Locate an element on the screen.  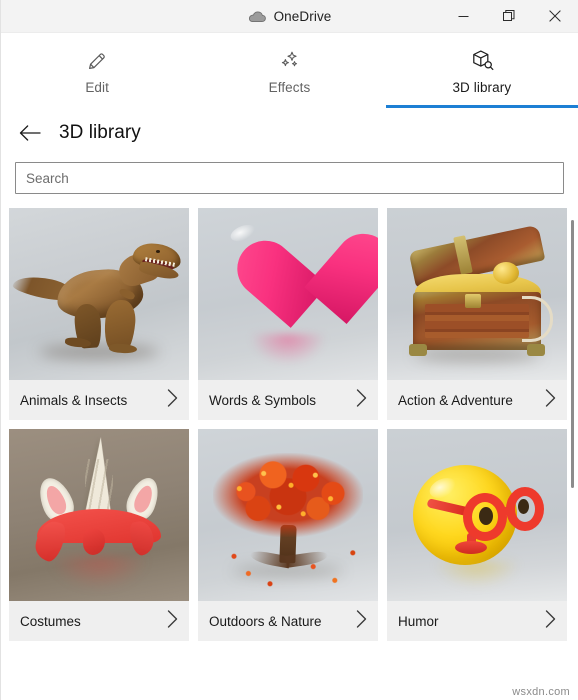
library-card-action-adventure: Action & Adventure is located at coordinates (477, 314).